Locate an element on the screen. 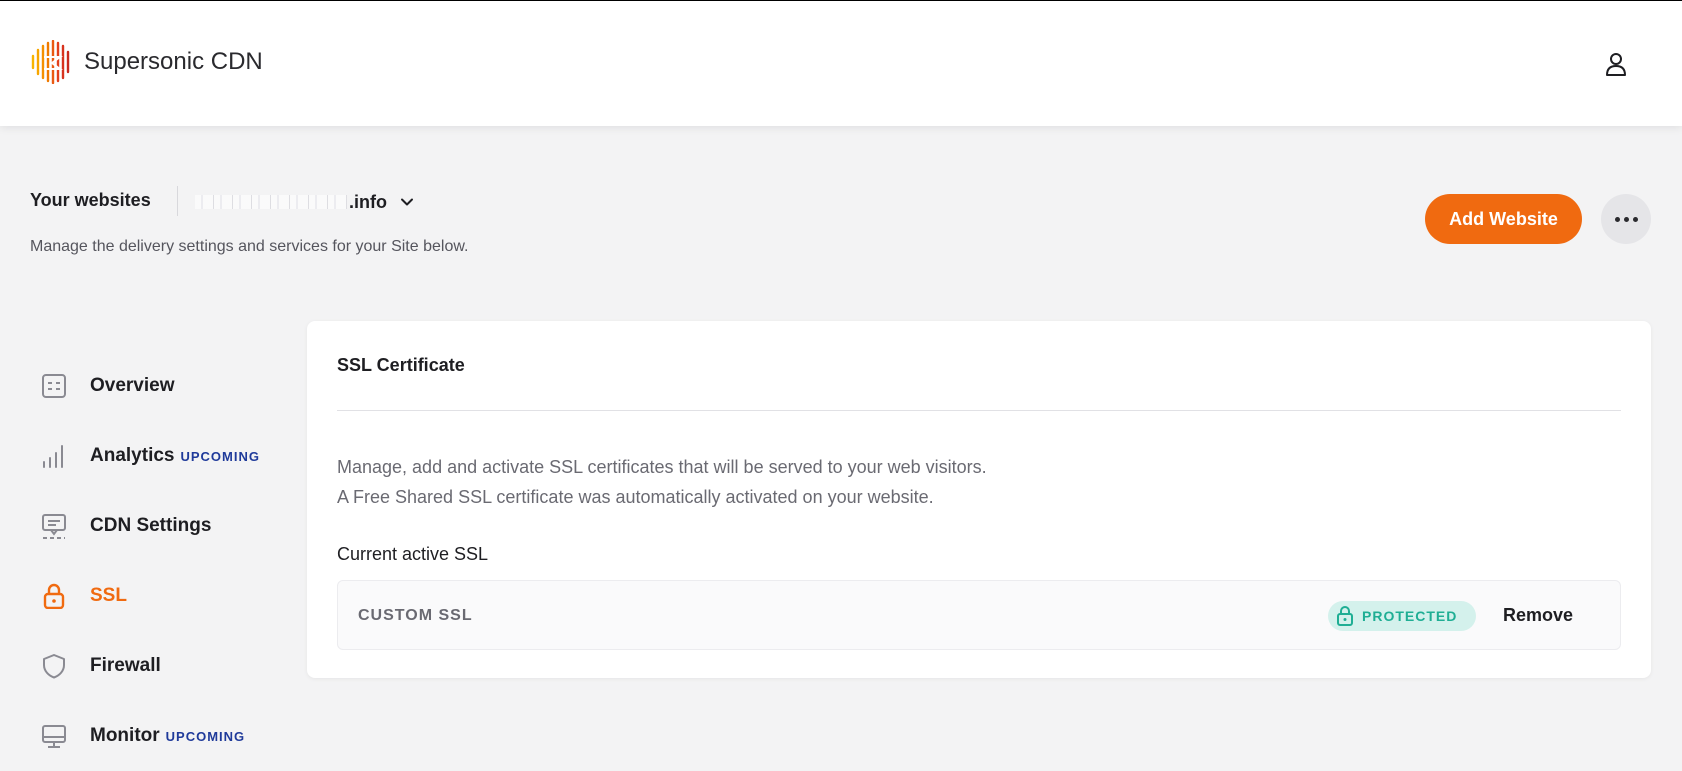 The image size is (1682, 771). sidebar-item-ssl: SSL is located at coordinates (83, 596).